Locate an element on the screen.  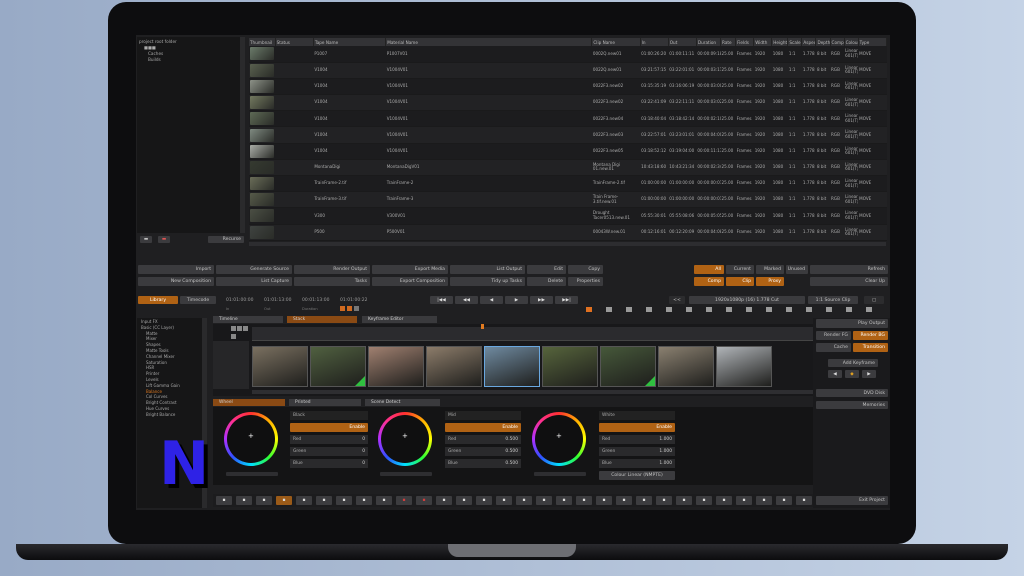
play-icon: ▶ is located at coordinates (516, 300).